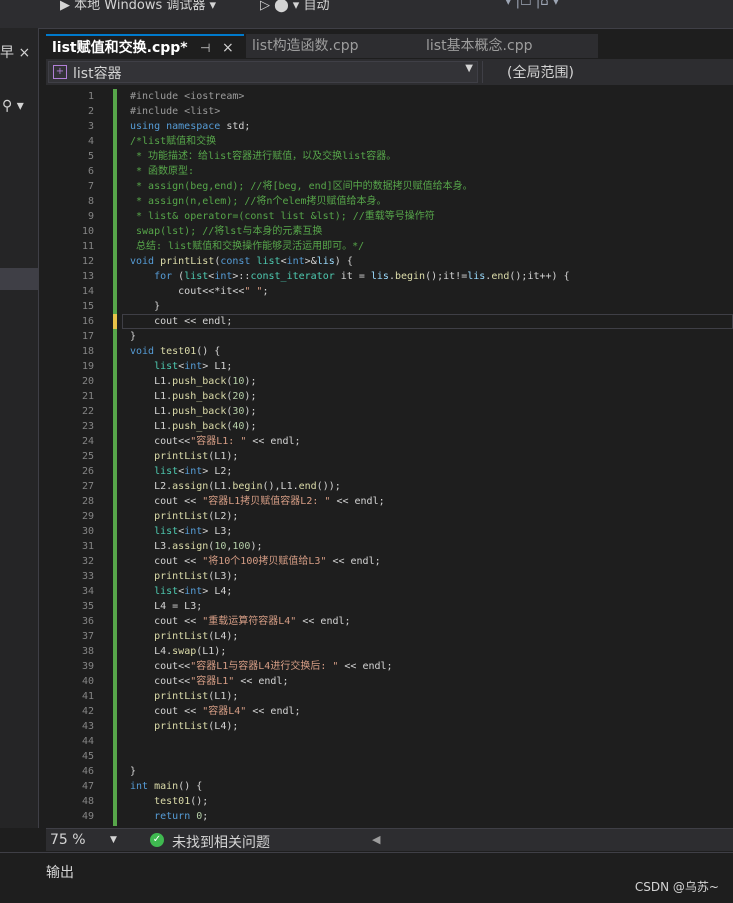  I want to click on line-number: 38, so click(87, 651).